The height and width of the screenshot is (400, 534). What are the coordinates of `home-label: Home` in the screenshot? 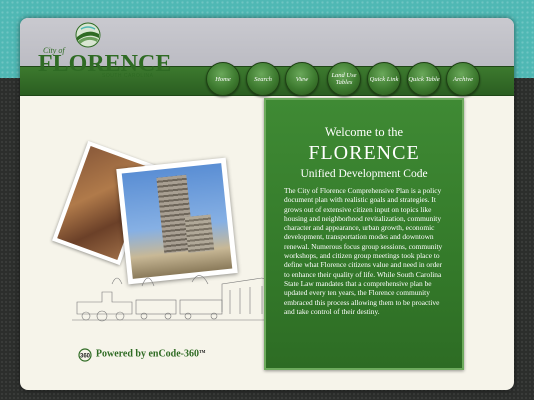 It's located at (223, 79).